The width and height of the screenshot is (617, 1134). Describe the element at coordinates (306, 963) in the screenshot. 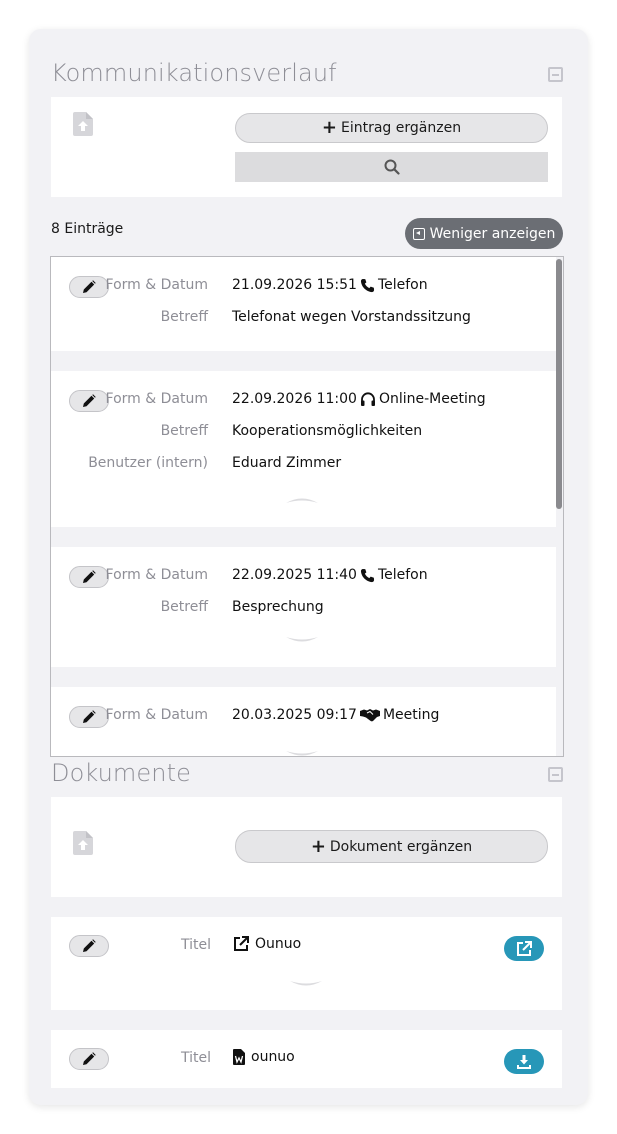

I see `document-item: Titel Ounuo` at that location.